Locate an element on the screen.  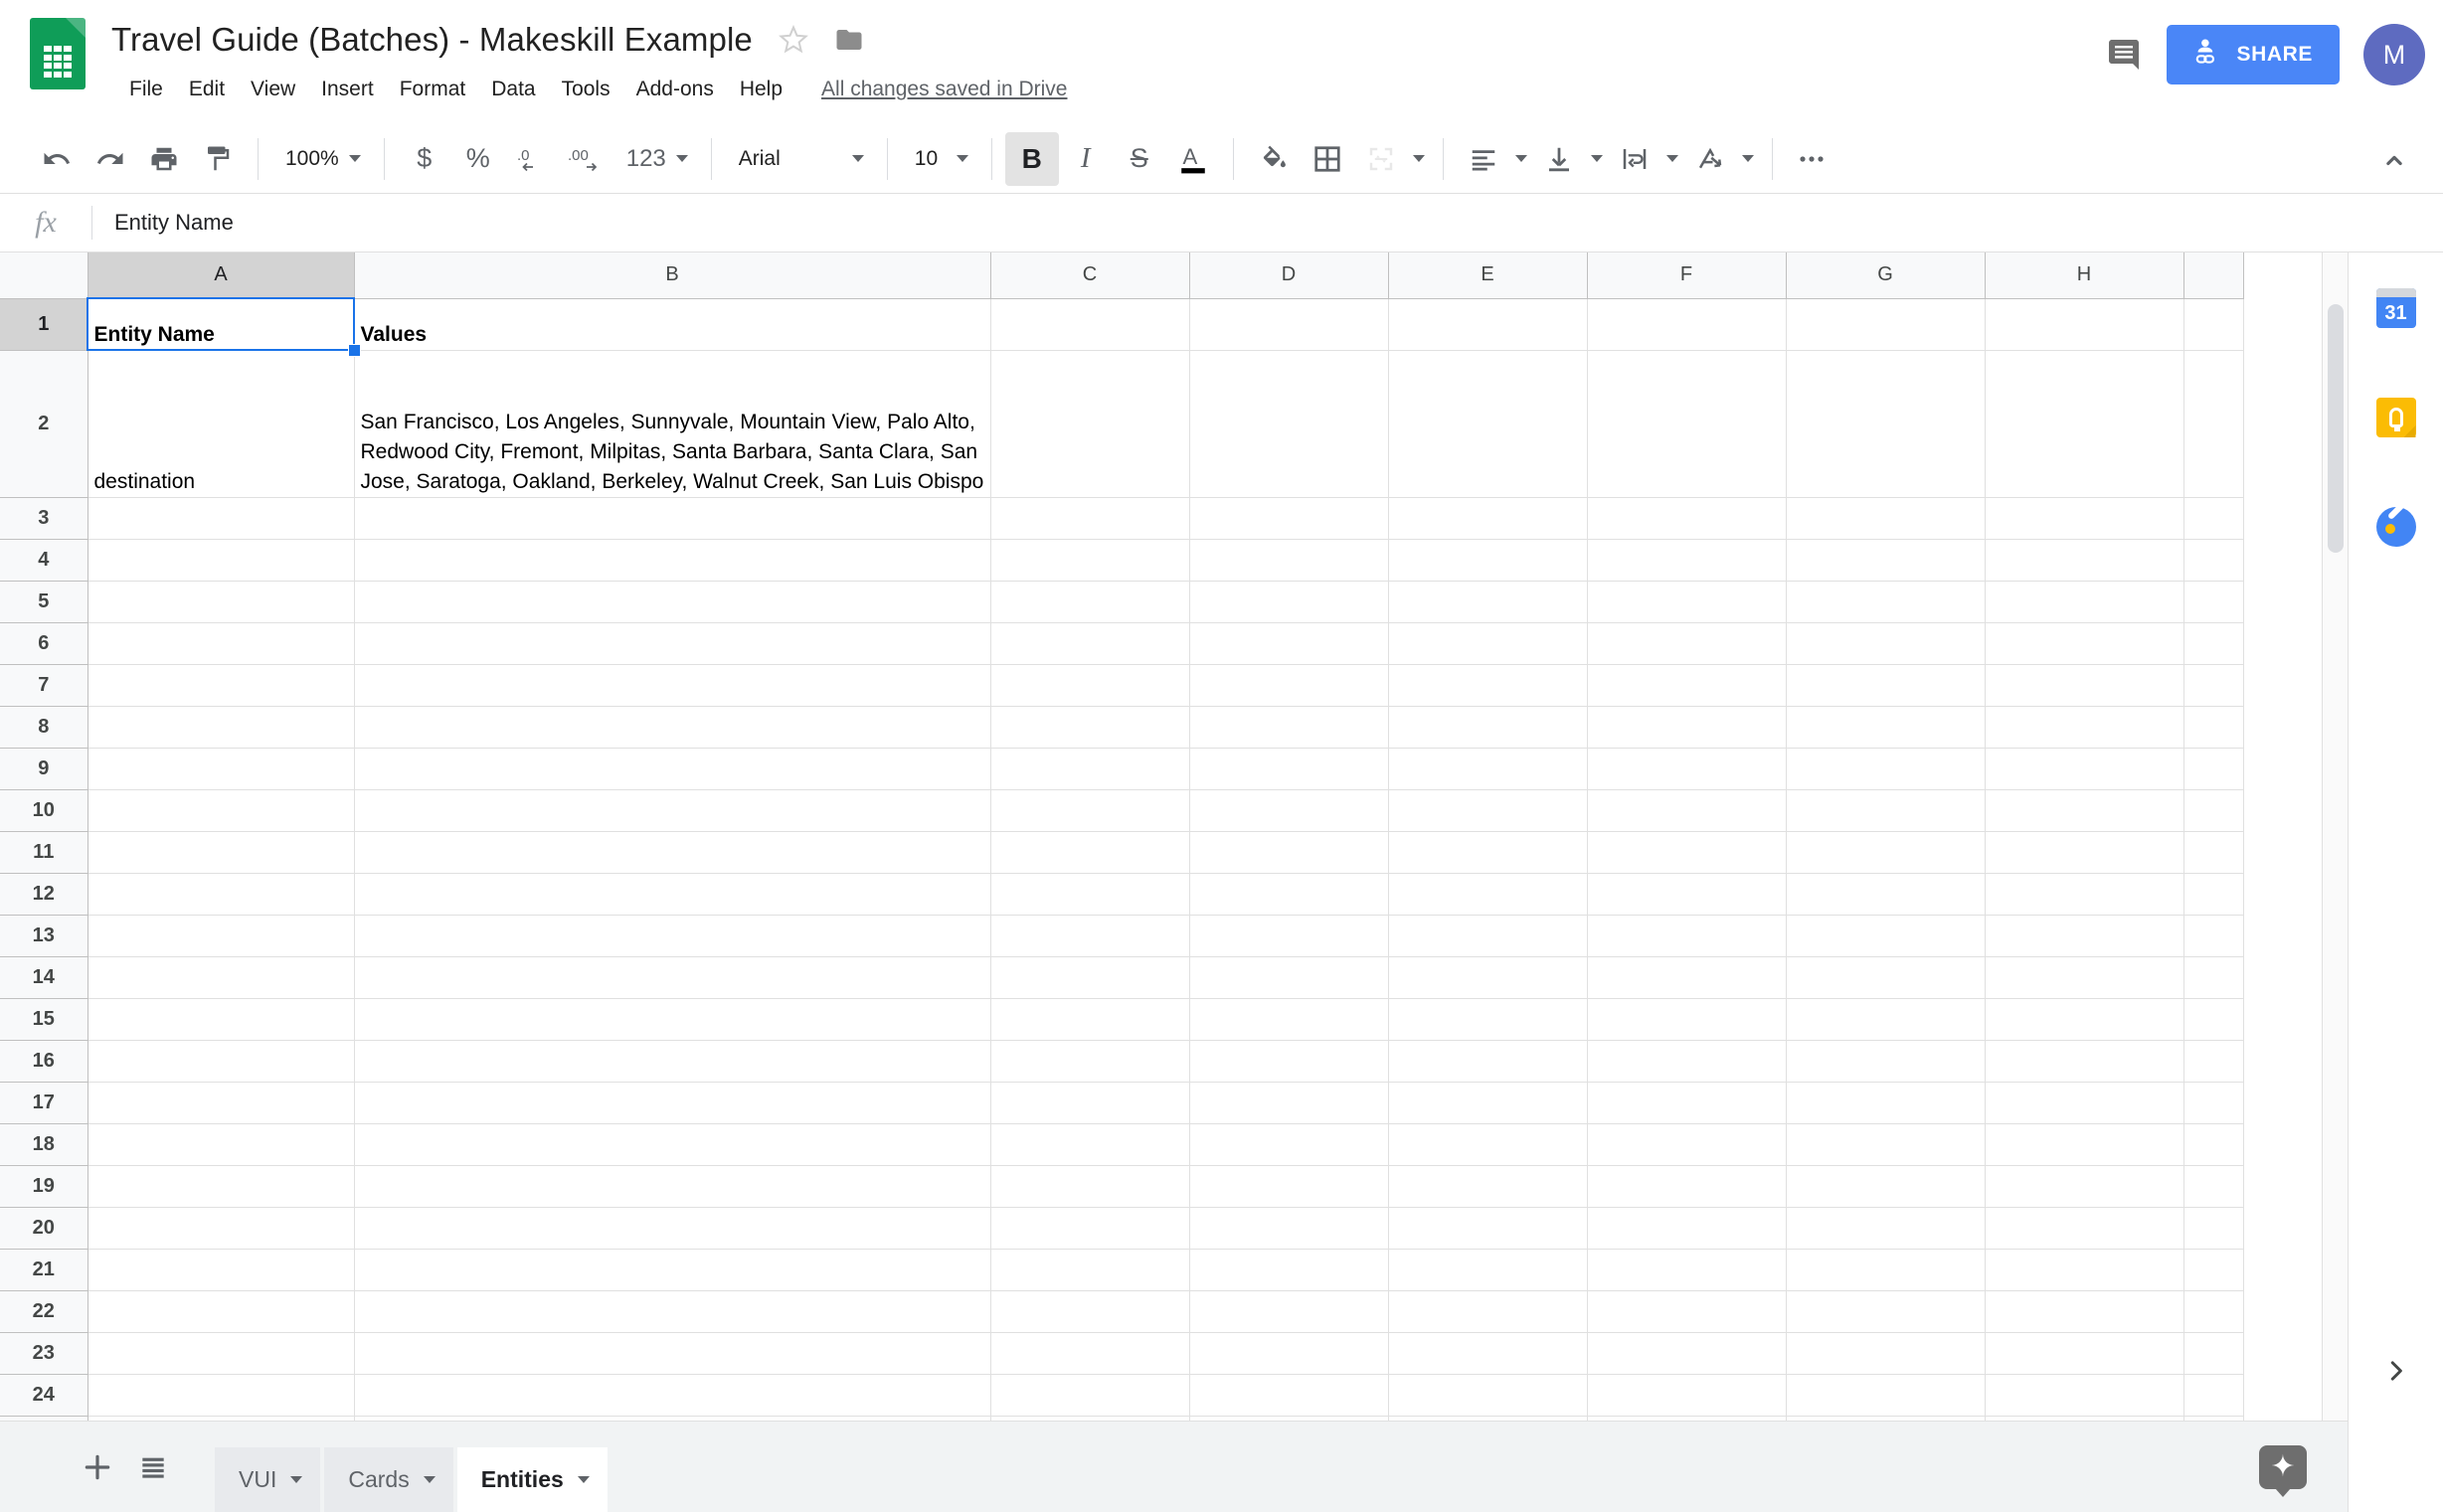
cell-D23 is located at coordinates (1289, 1353).